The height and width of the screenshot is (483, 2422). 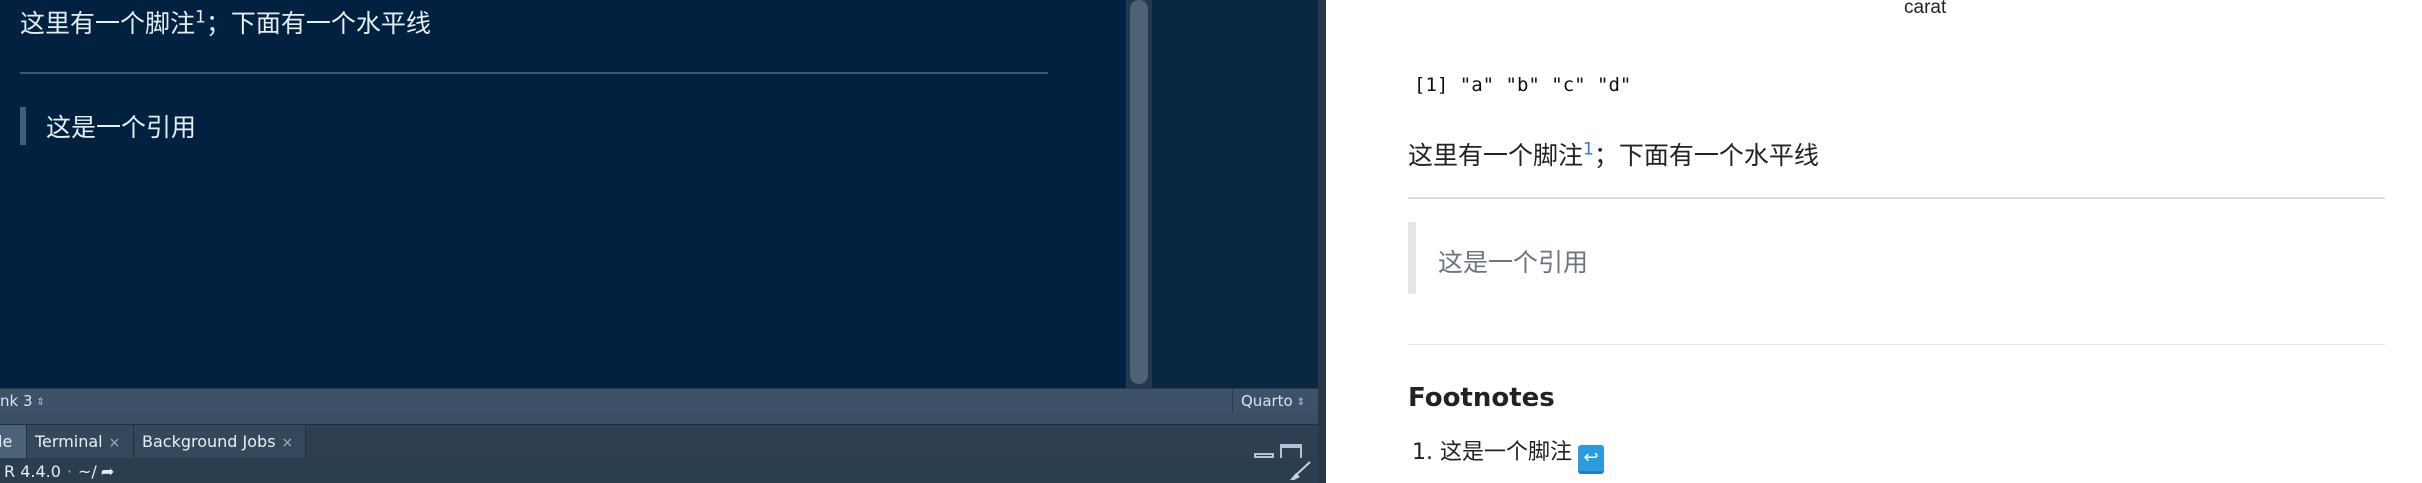 I want to click on plot-axis-label: carat, so click(x=1925, y=9).